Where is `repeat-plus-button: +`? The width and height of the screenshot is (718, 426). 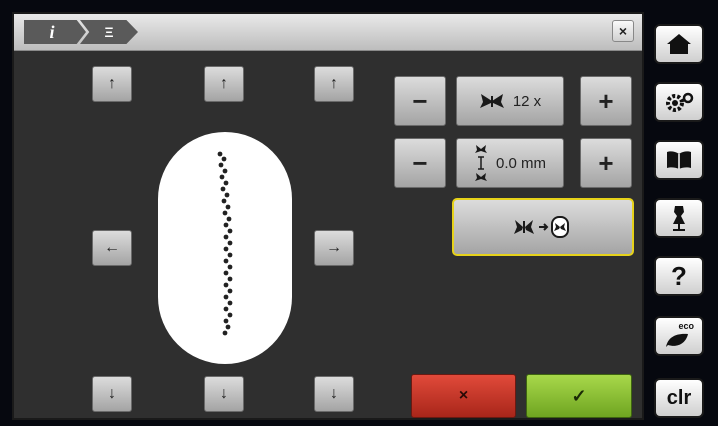
repeat-plus-button: + is located at coordinates (606, 101).